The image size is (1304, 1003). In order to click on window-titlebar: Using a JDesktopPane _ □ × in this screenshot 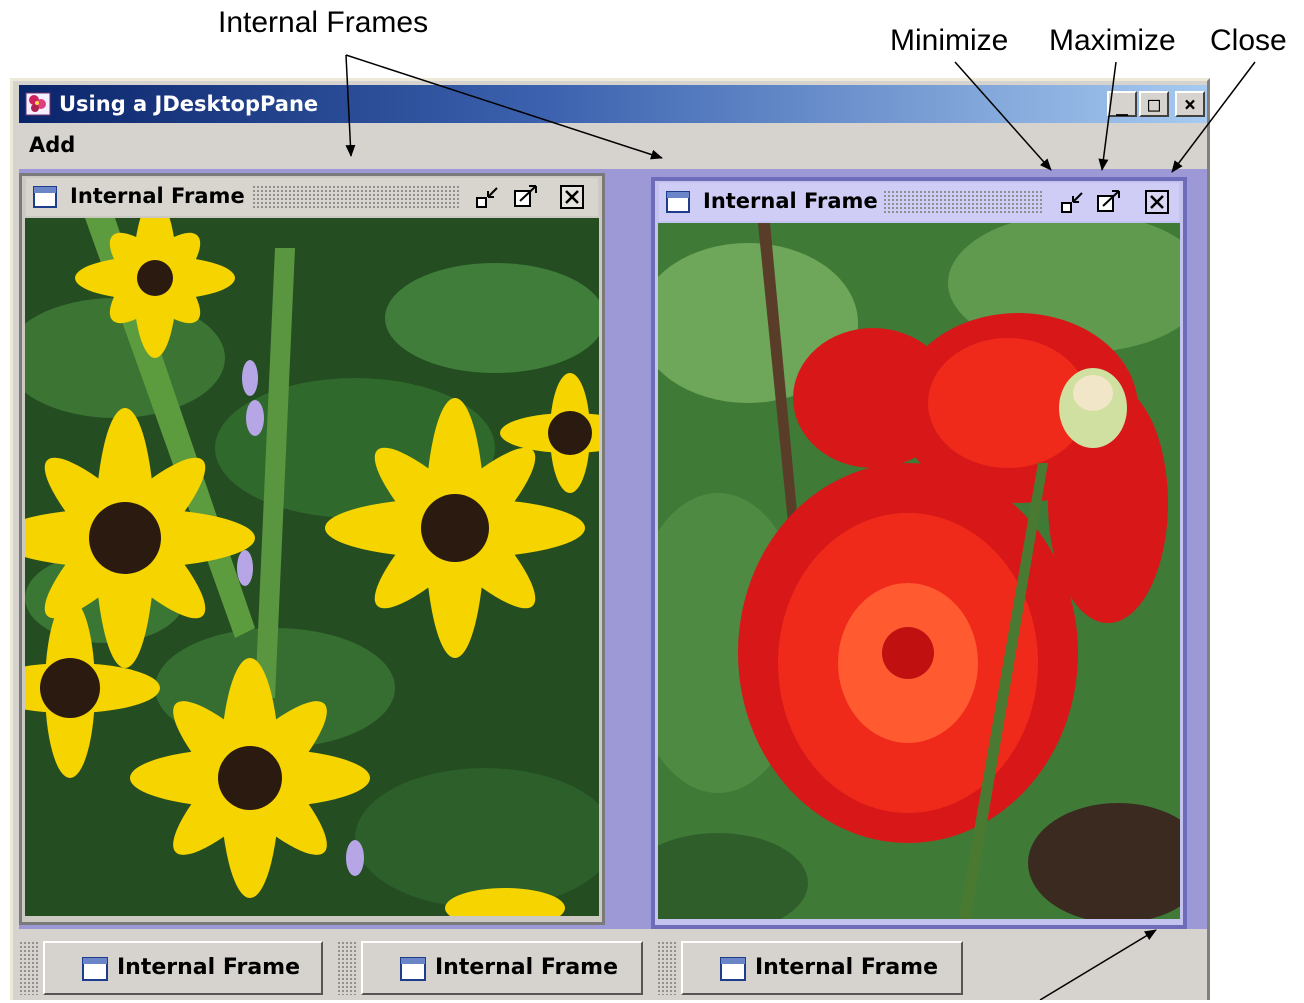, I will do `click(613, 104)`.